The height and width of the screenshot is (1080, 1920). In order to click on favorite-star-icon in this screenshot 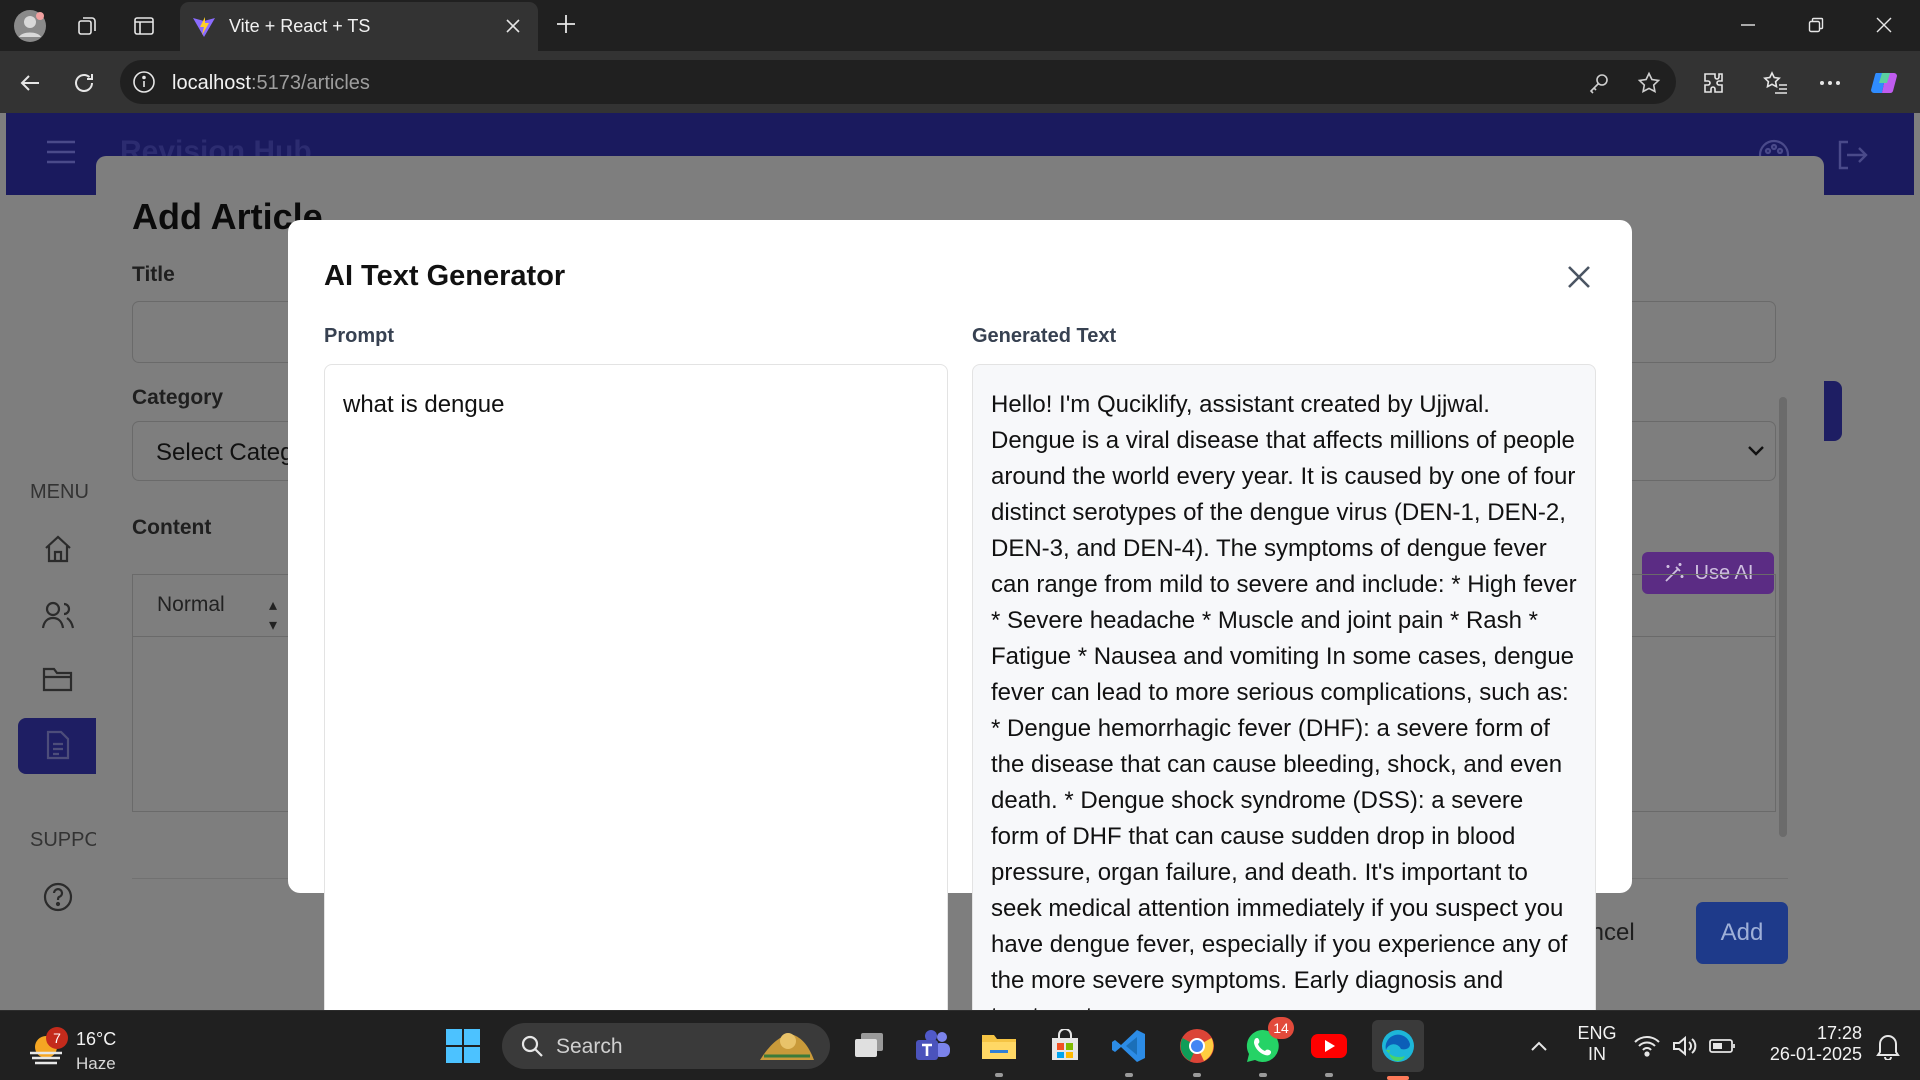, I will do `click(1649, 83)`.